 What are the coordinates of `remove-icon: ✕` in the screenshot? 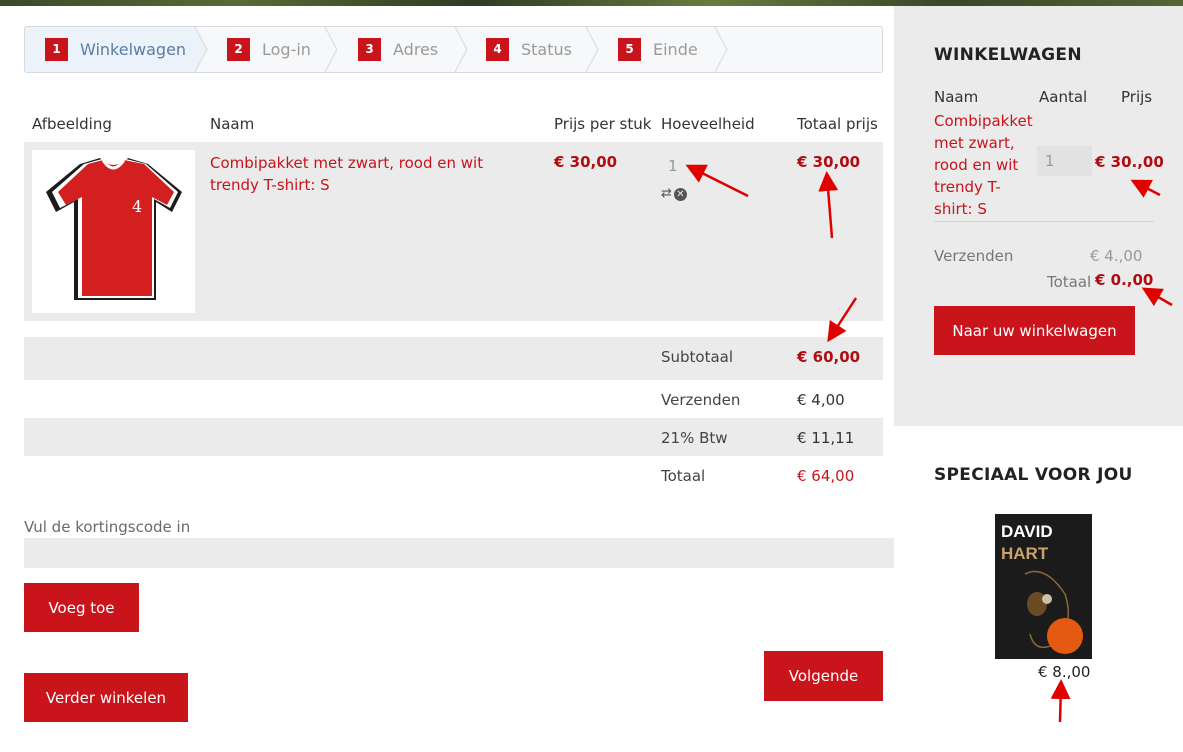 It's located at (680, 194).